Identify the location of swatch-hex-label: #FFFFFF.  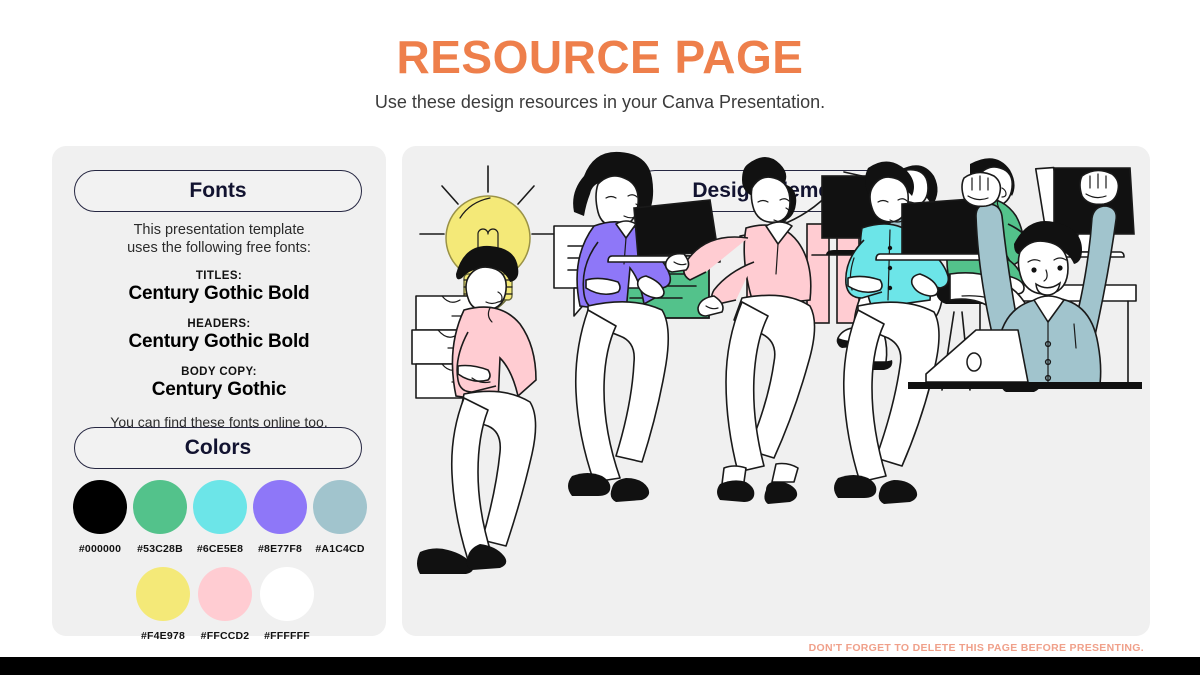
(287, 636).